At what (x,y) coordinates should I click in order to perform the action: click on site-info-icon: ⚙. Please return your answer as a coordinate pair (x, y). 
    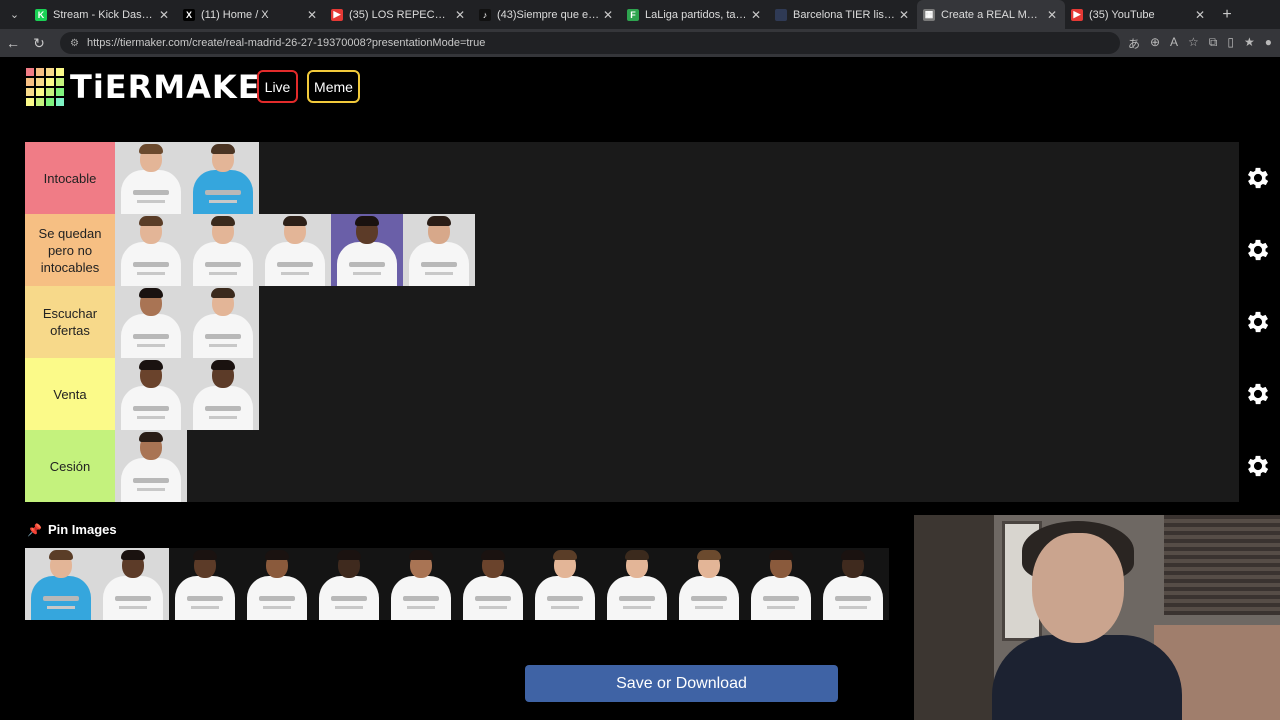
    Looking at the image, I should click on (74, 43).